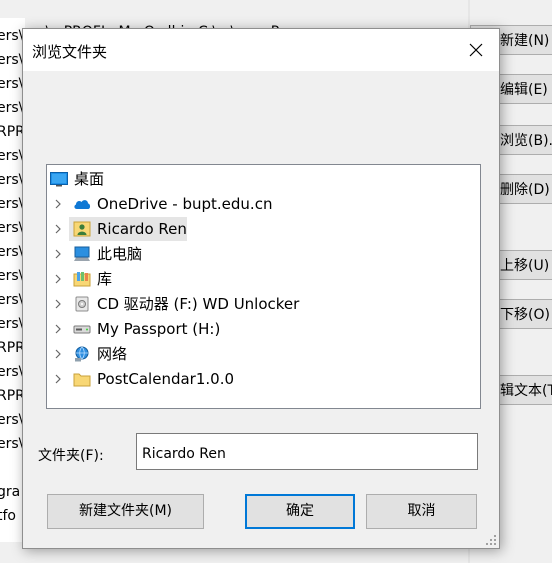 The height and width of the screenshot is (563, 552). I want to click on external-drive-icon, so click(82, 329).